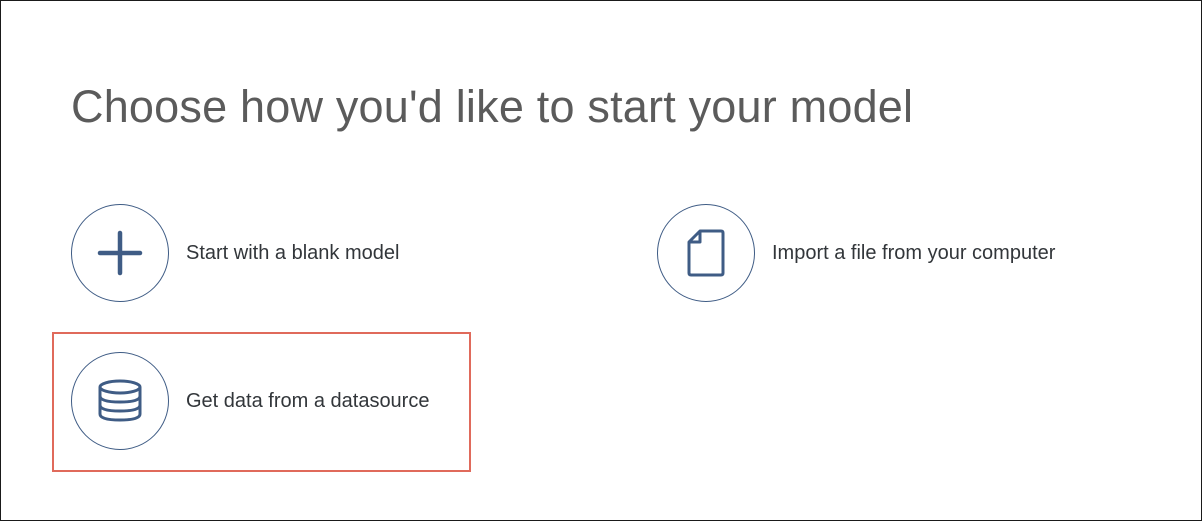 This screenshot has width=1202, height=521. What do you see at coordinates (120, 253) in the screenshot?
I see `plus-icon` at bounding box center [120, 253].